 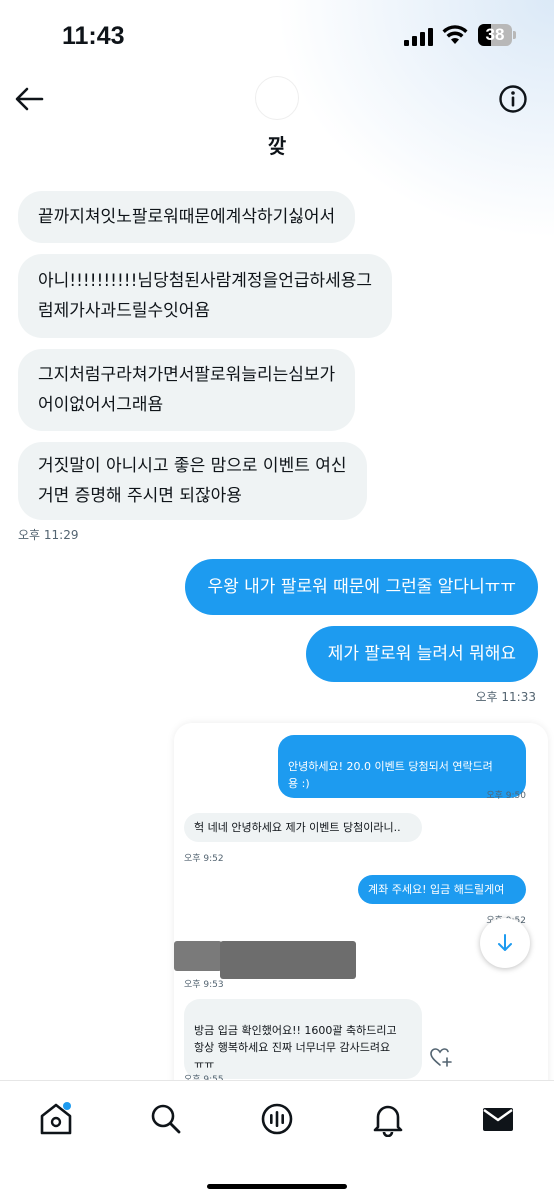 What do you see at coordinates (204, 985) in the screenshot?
I see `embedded-timestamp: 오후 9:53` at bounding box center [204, 985].